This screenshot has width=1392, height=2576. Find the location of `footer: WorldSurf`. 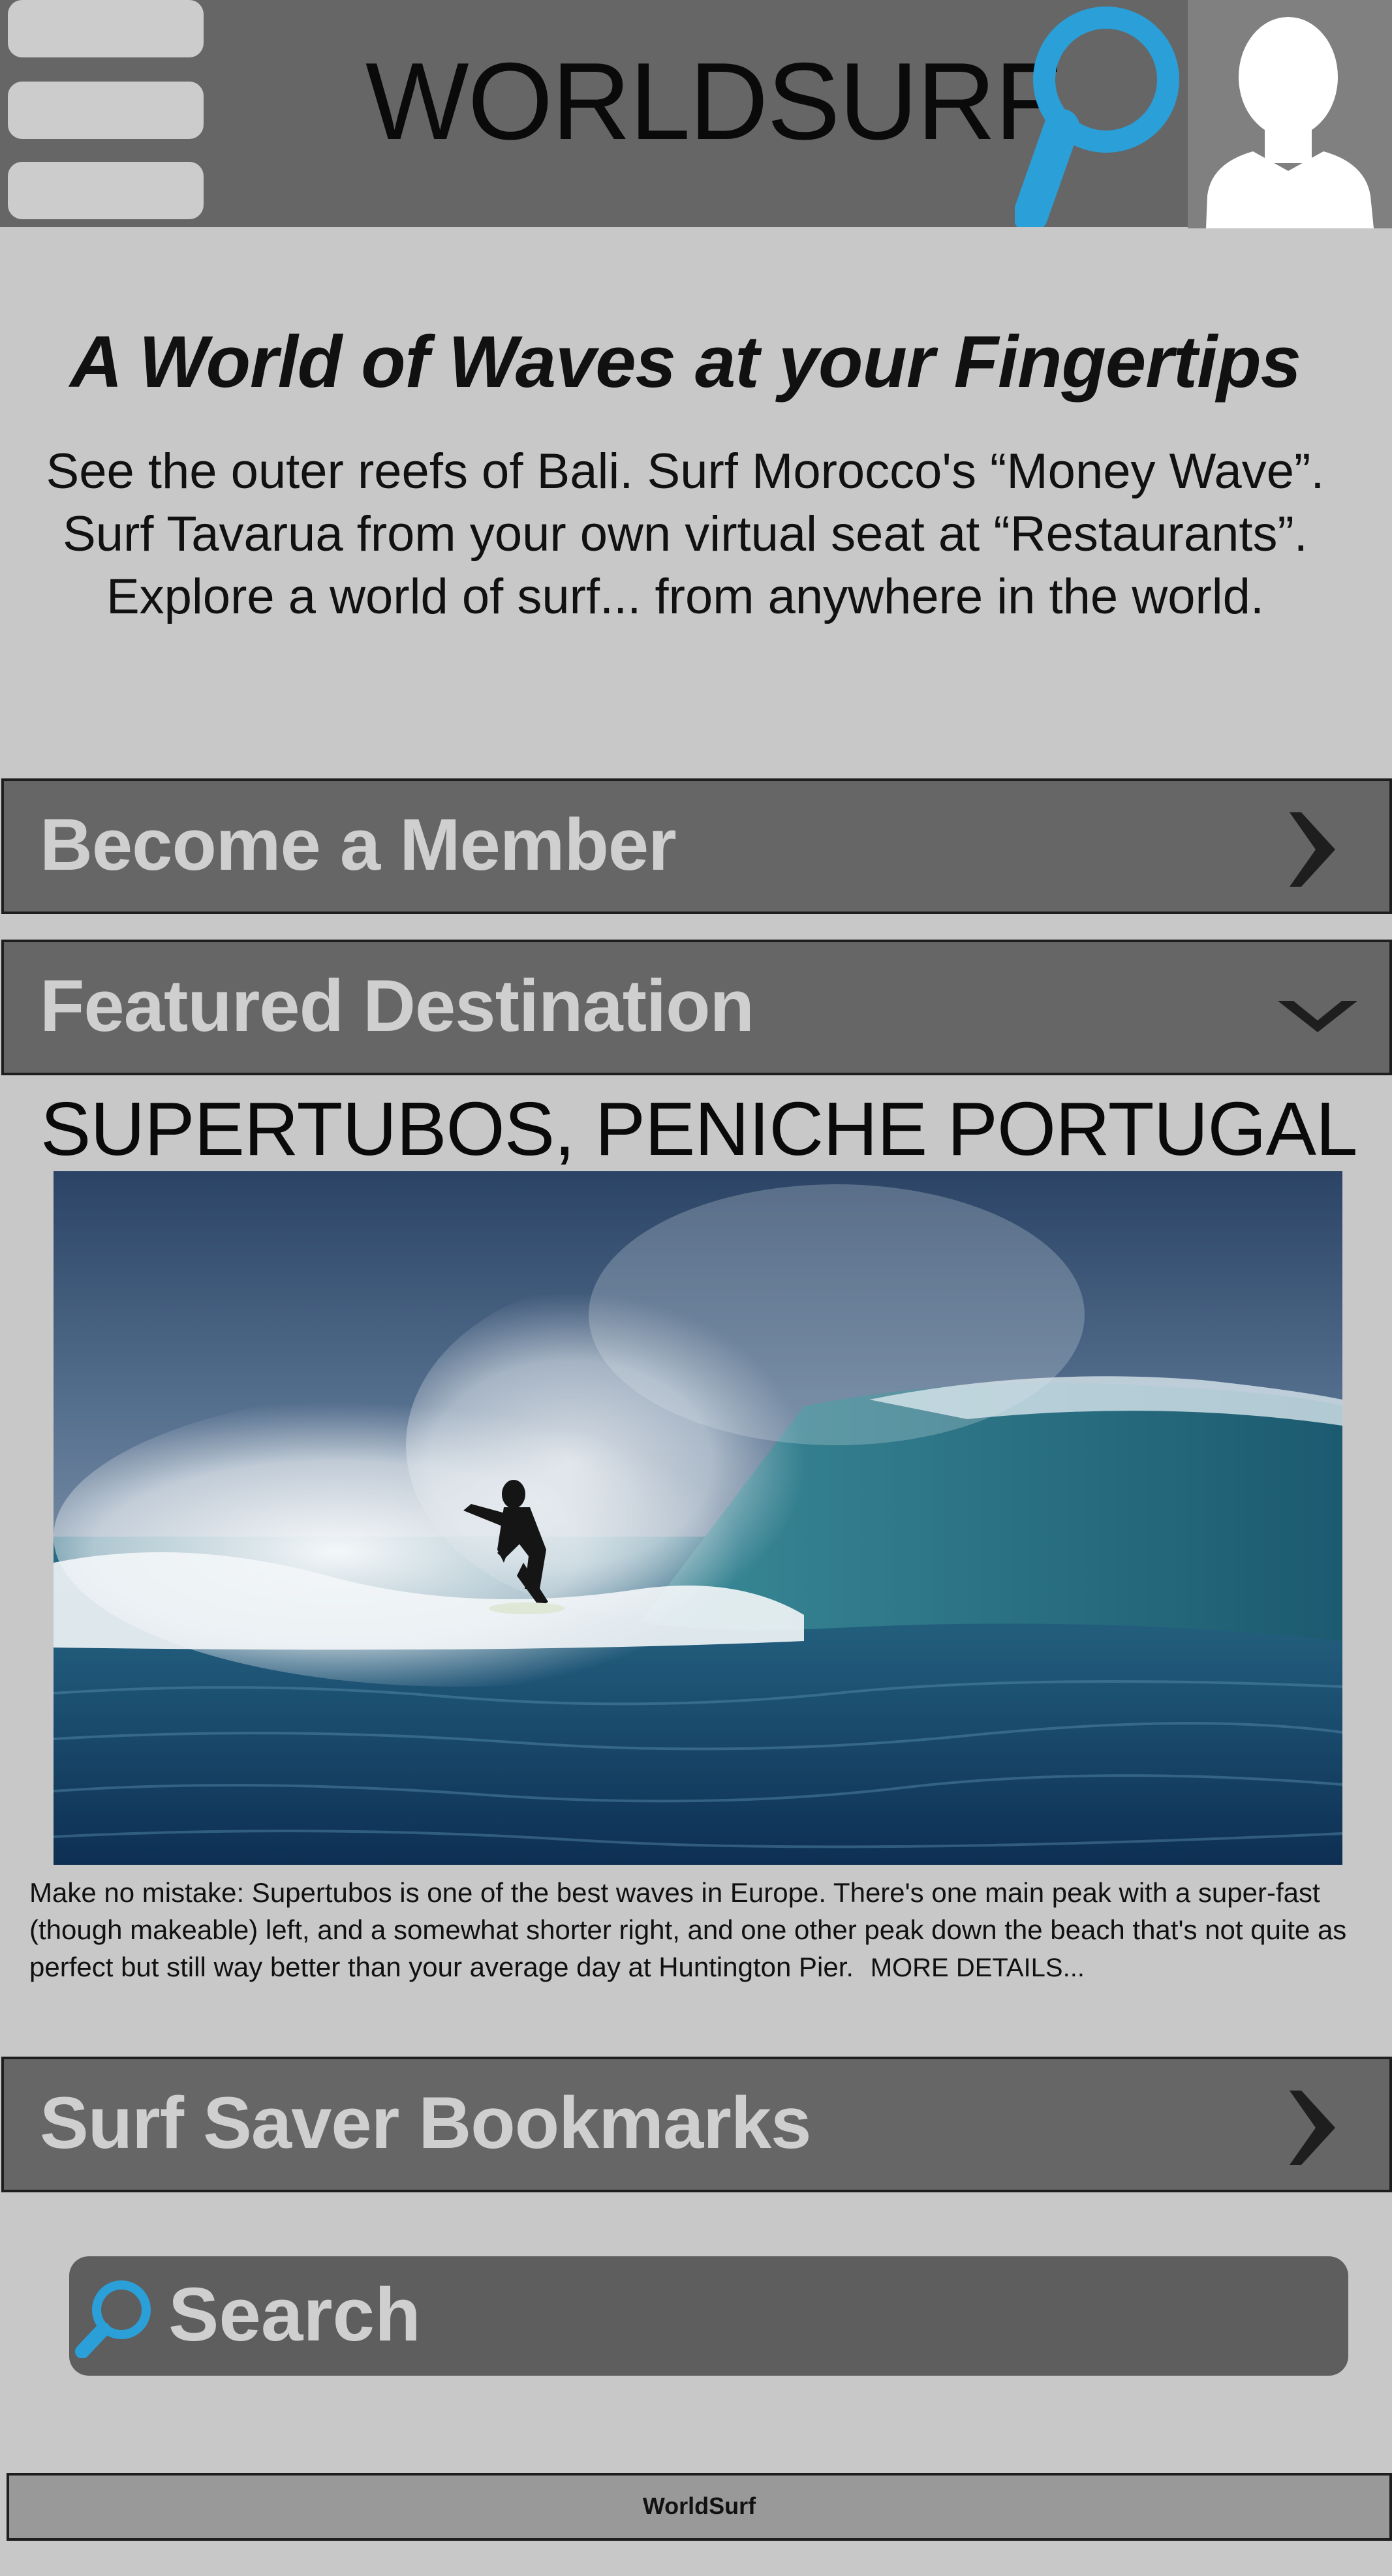

footer: WorldSurf is located at coordinates (699, 2507).